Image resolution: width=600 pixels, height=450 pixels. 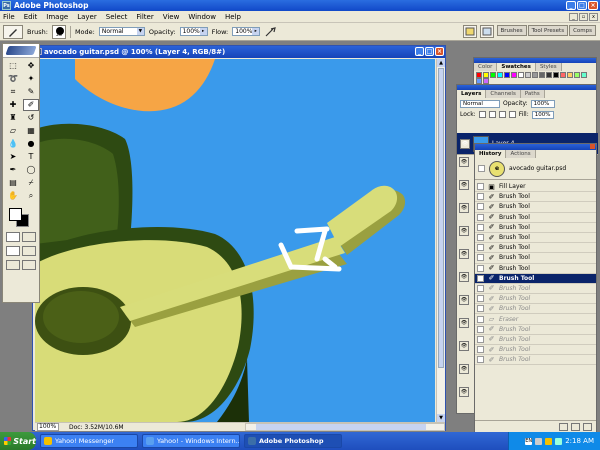 I want to click on maximize-button: □, so click(x=582, y=5).